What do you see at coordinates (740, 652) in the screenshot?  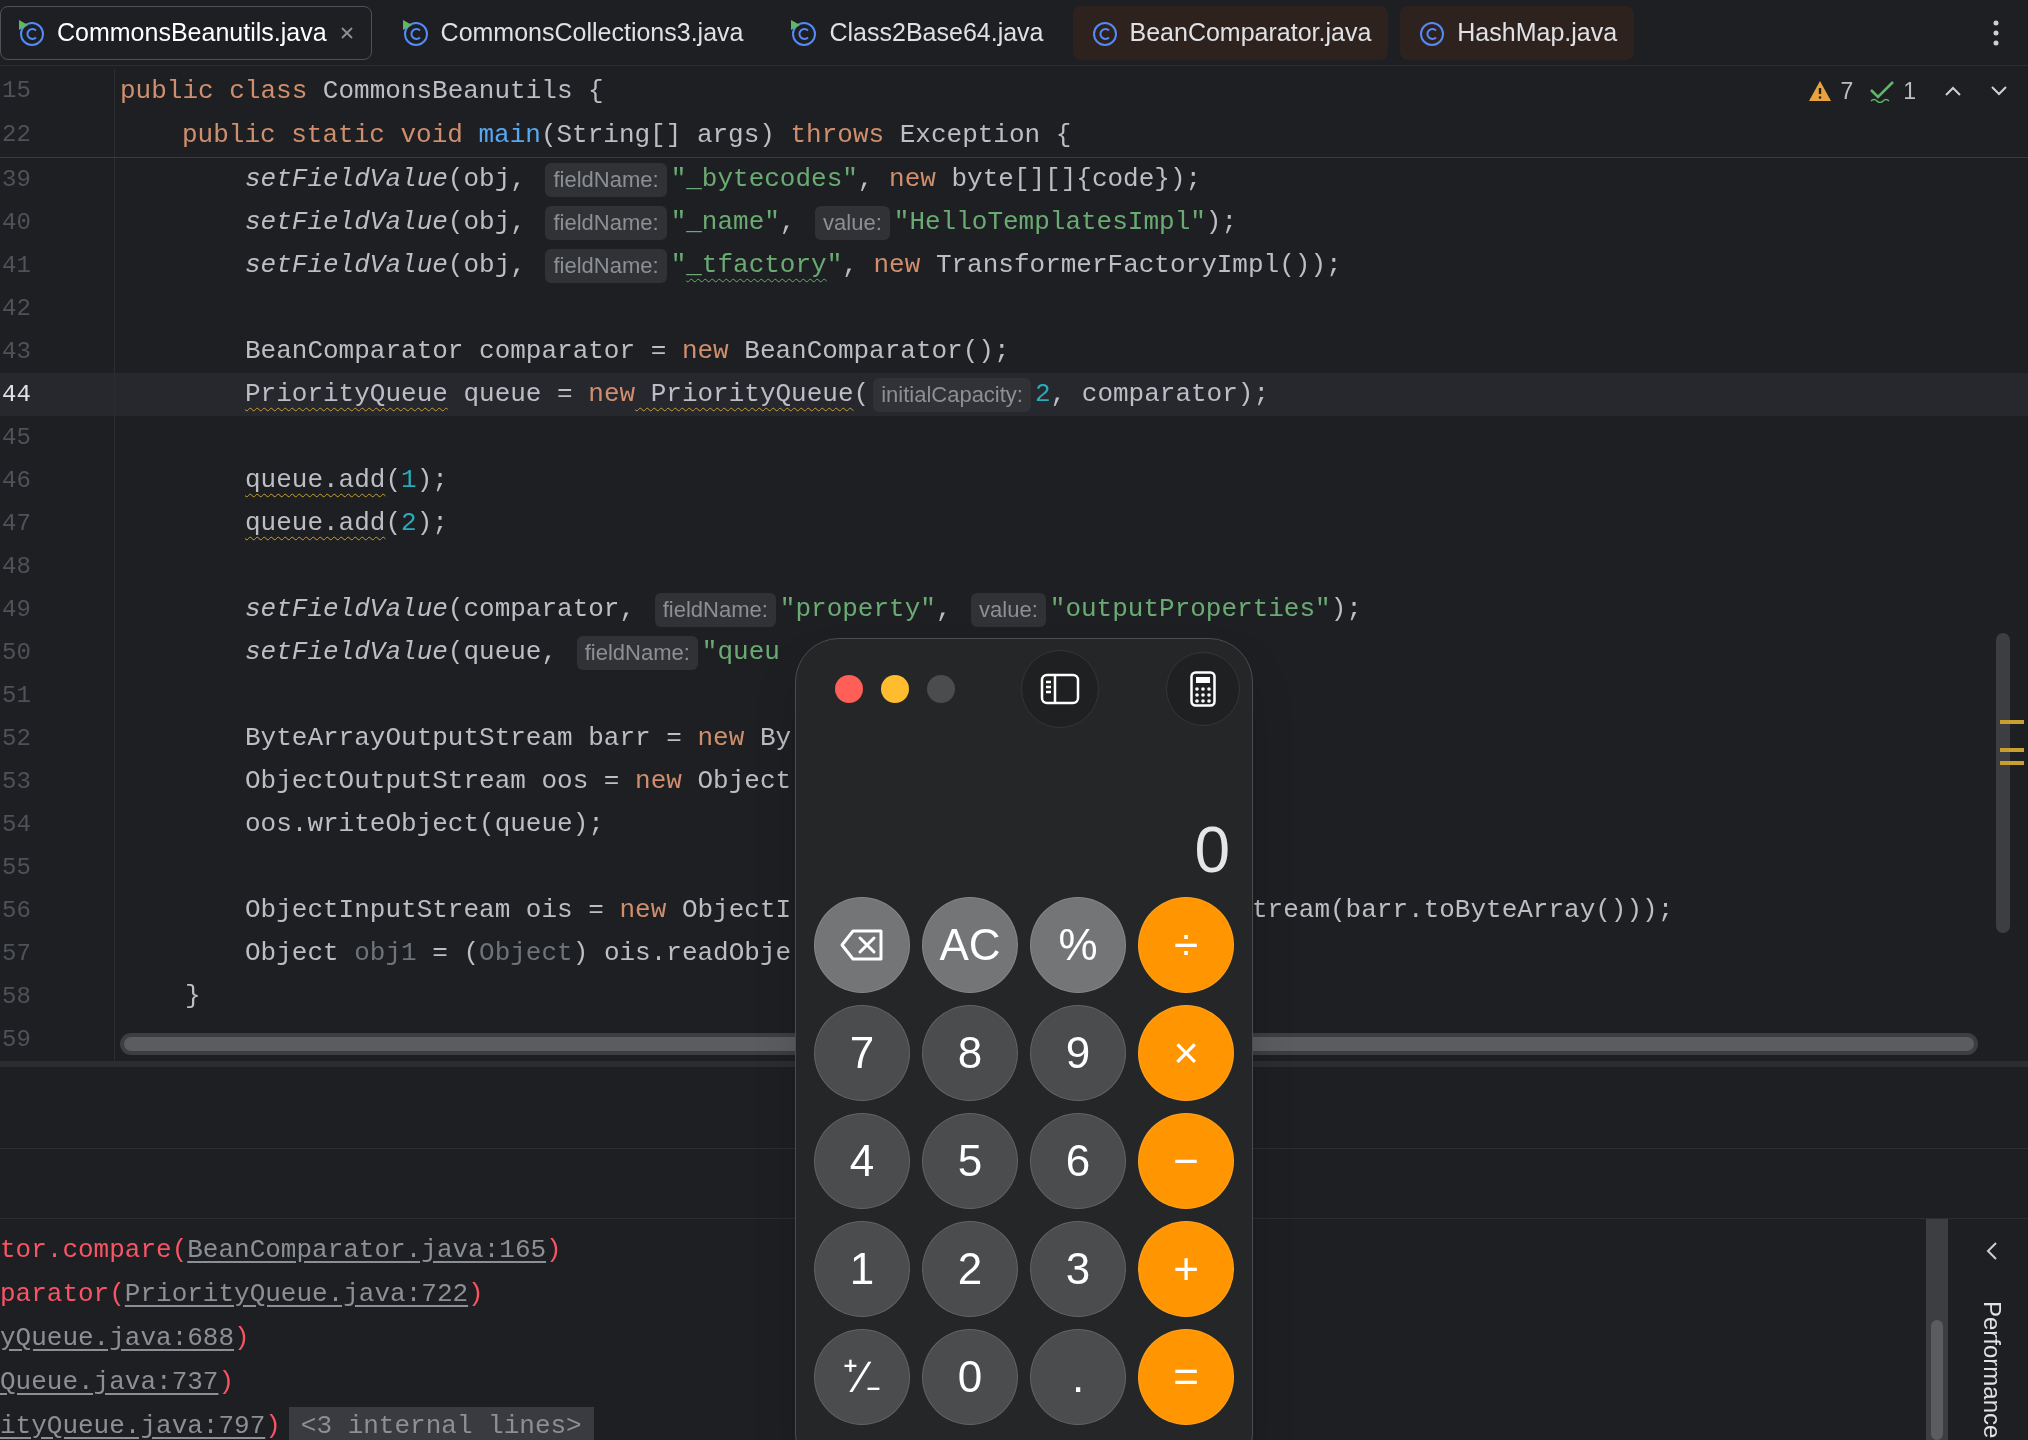 I see `code-text: "queu` at bounding box center [740, 652].